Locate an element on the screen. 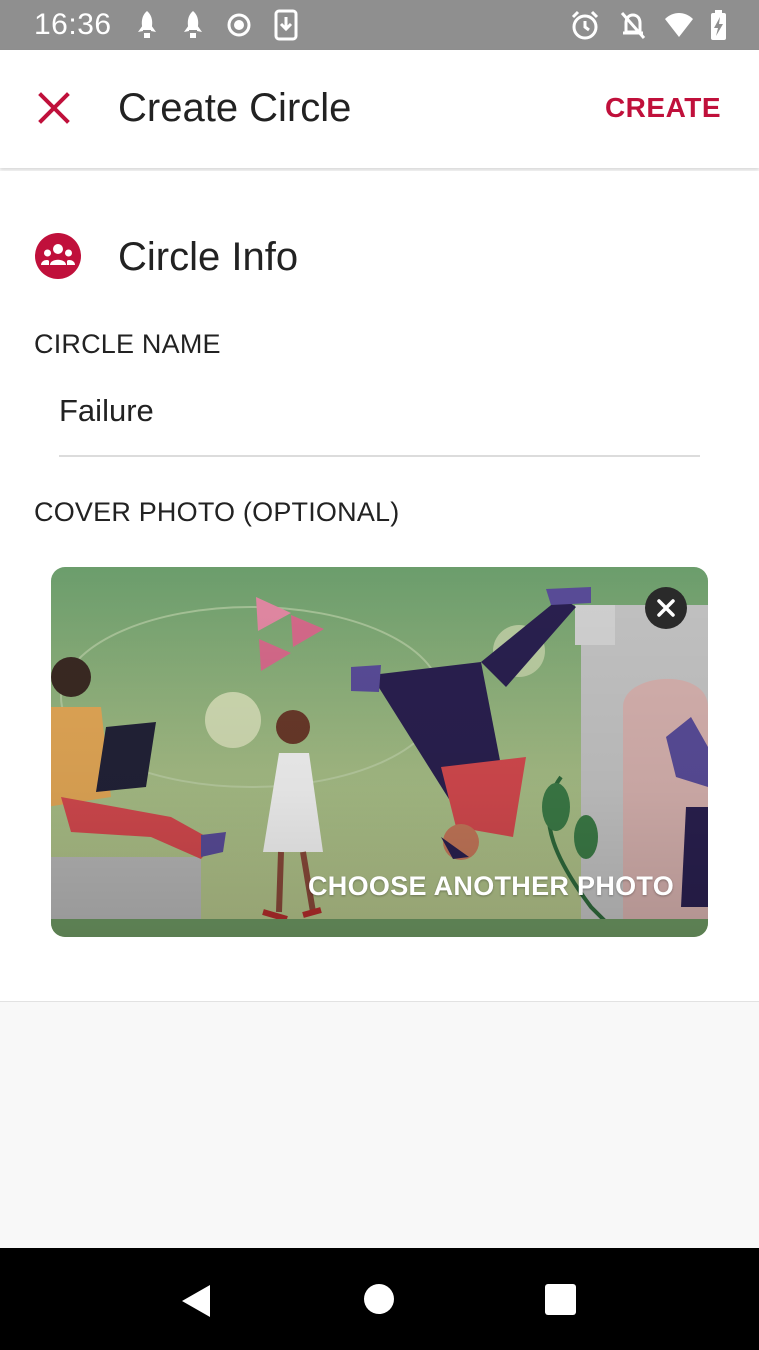 This screenshot has width=759, height=1350. home-icon is located at coordinates (379, 1299).